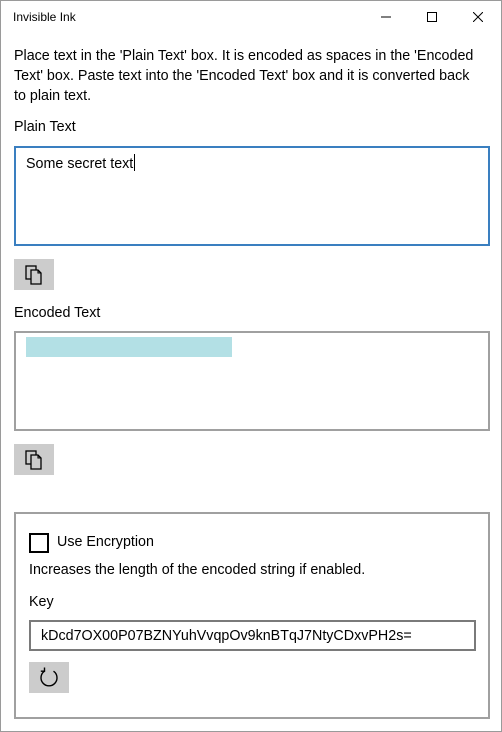 The image size is (502, 732). I want to click on copy-plain-button, so click(34, 274).